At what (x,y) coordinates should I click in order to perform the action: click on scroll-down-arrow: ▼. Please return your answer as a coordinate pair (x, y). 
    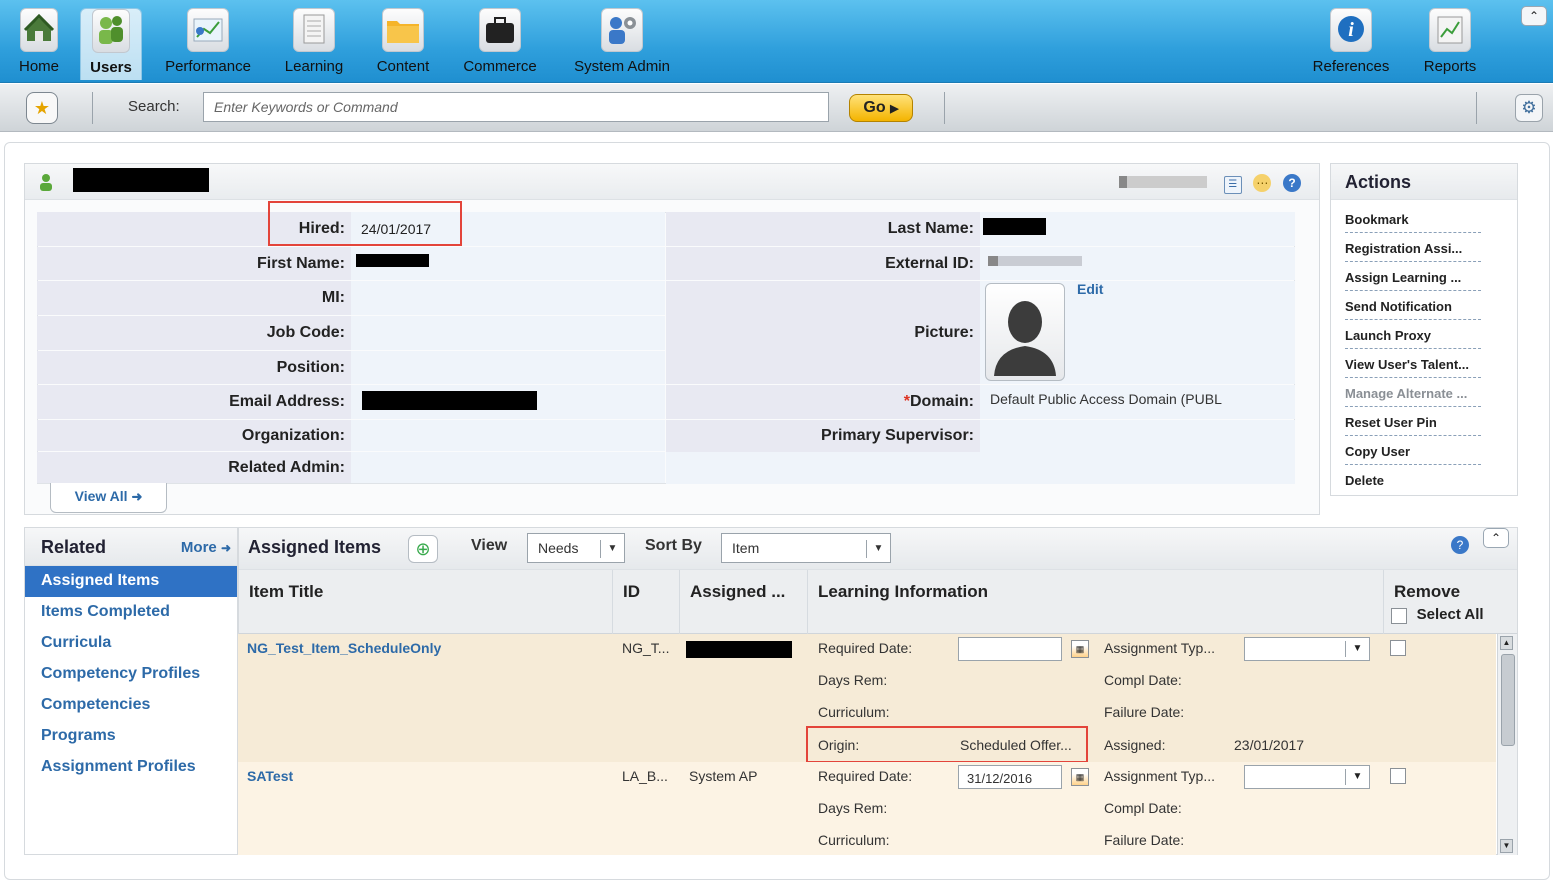
    Looking at the image, I should click on (1506, 846).